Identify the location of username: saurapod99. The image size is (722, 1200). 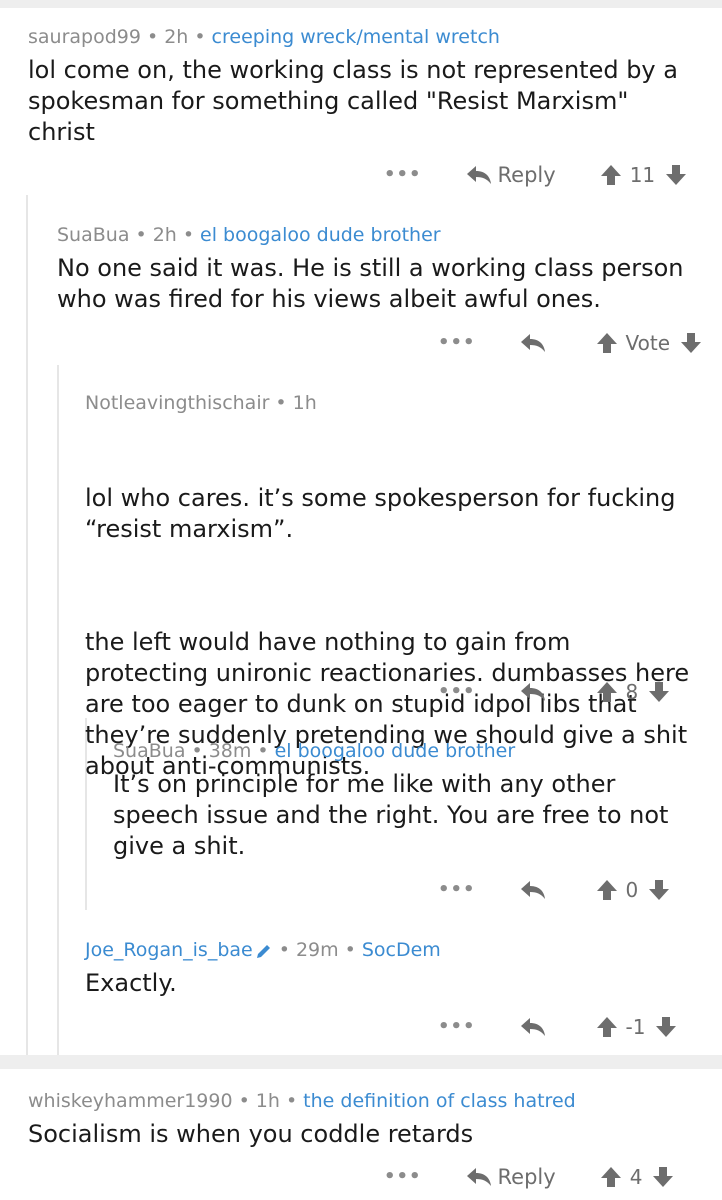
(84, 37).